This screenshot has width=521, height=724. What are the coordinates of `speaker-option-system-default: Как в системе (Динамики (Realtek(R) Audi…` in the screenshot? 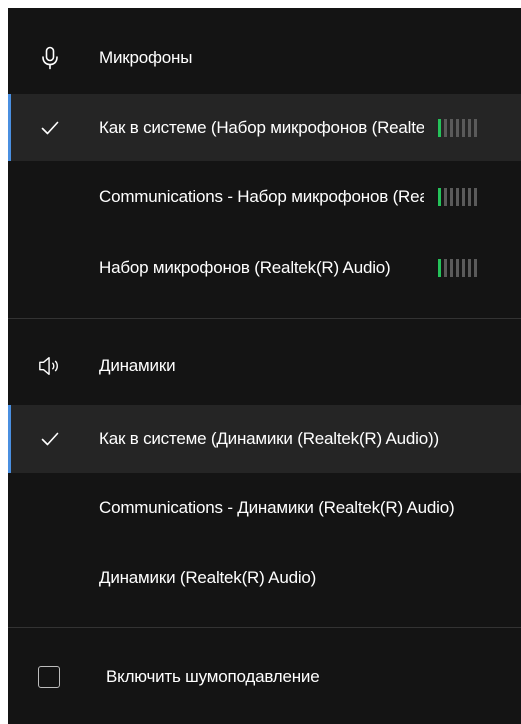 It's located at (264, 439).